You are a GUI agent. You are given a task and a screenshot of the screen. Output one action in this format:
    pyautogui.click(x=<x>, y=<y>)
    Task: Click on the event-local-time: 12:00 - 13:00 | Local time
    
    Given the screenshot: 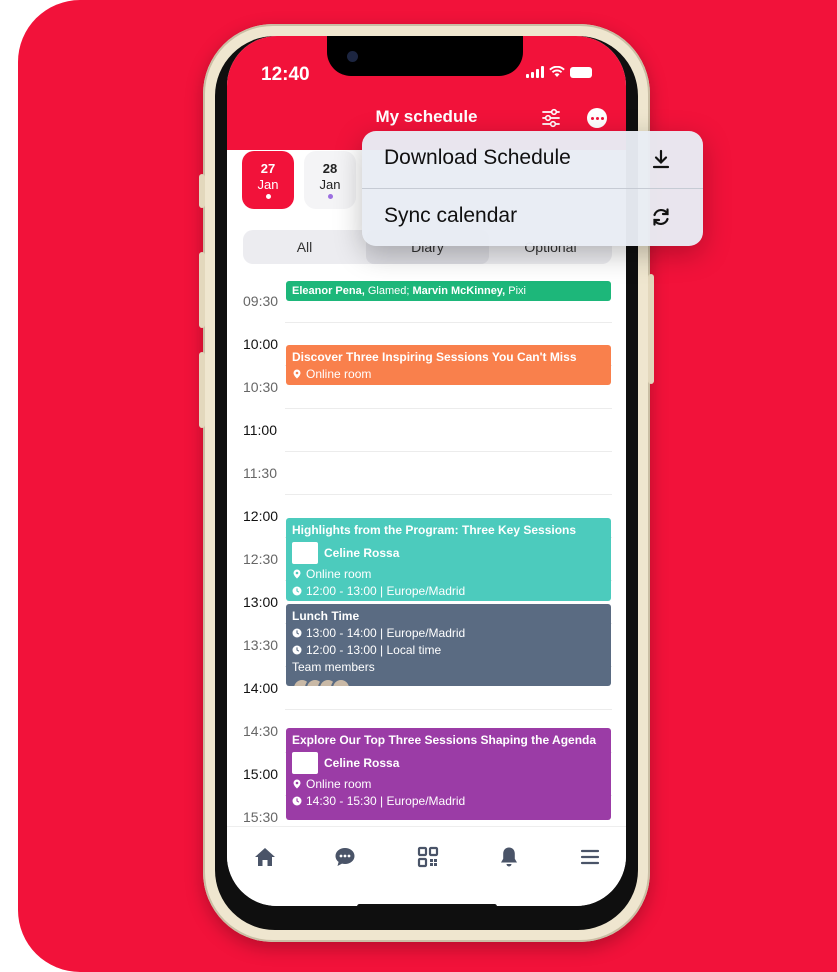 What is the action you would take?
    pyautogui.click(x=448, y=650)
    